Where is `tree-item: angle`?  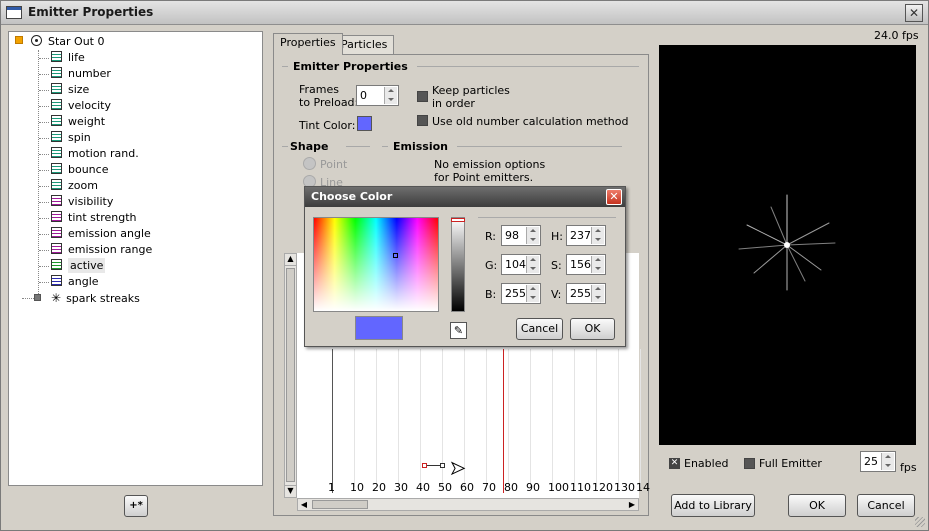
tree-item: angle is located at coordinates (75, 282).